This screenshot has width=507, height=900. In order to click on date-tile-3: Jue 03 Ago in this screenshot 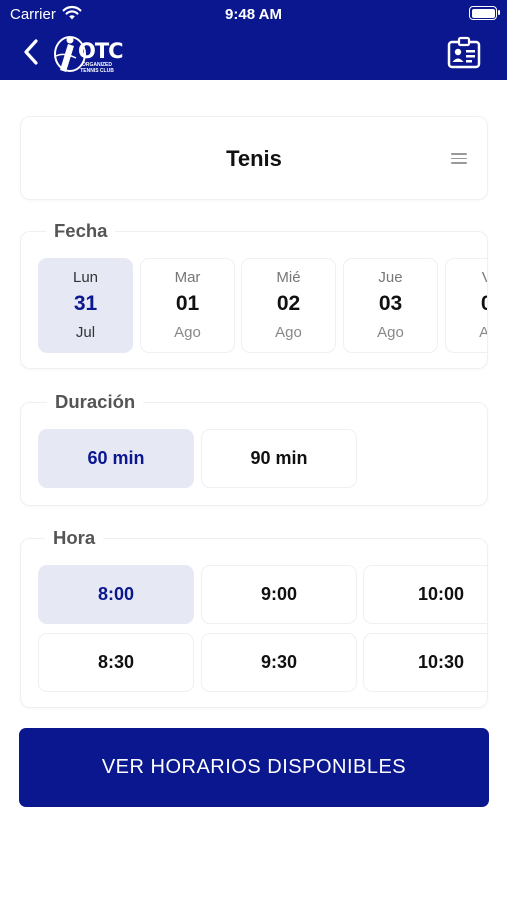, I will do `click(390, 305)`.